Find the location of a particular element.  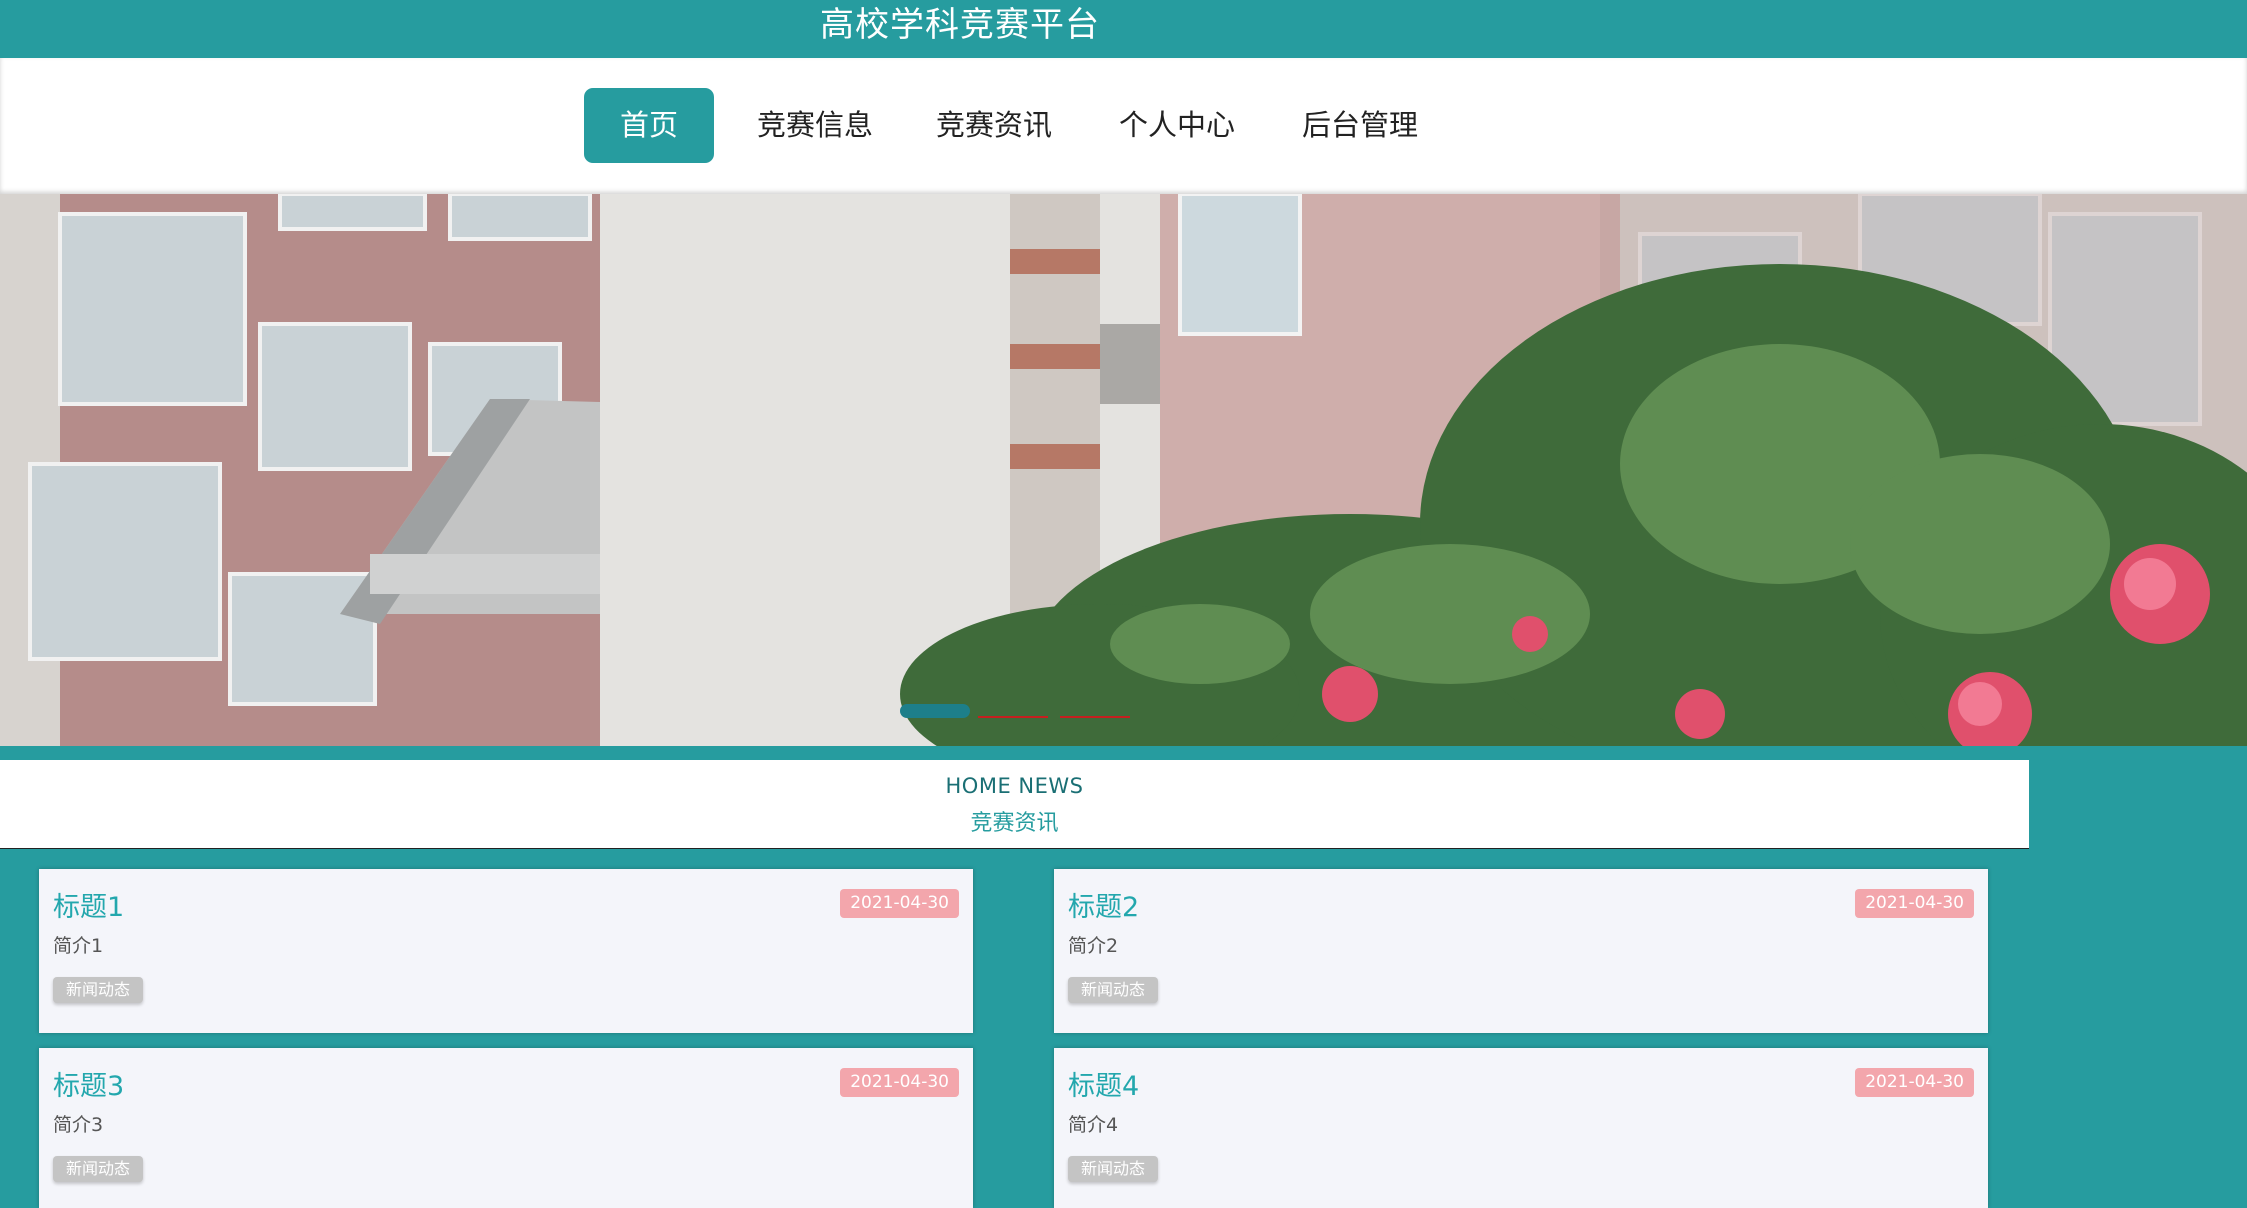

section-title-zh: 竞赛资讯 is located at coordinates (1014, 823).